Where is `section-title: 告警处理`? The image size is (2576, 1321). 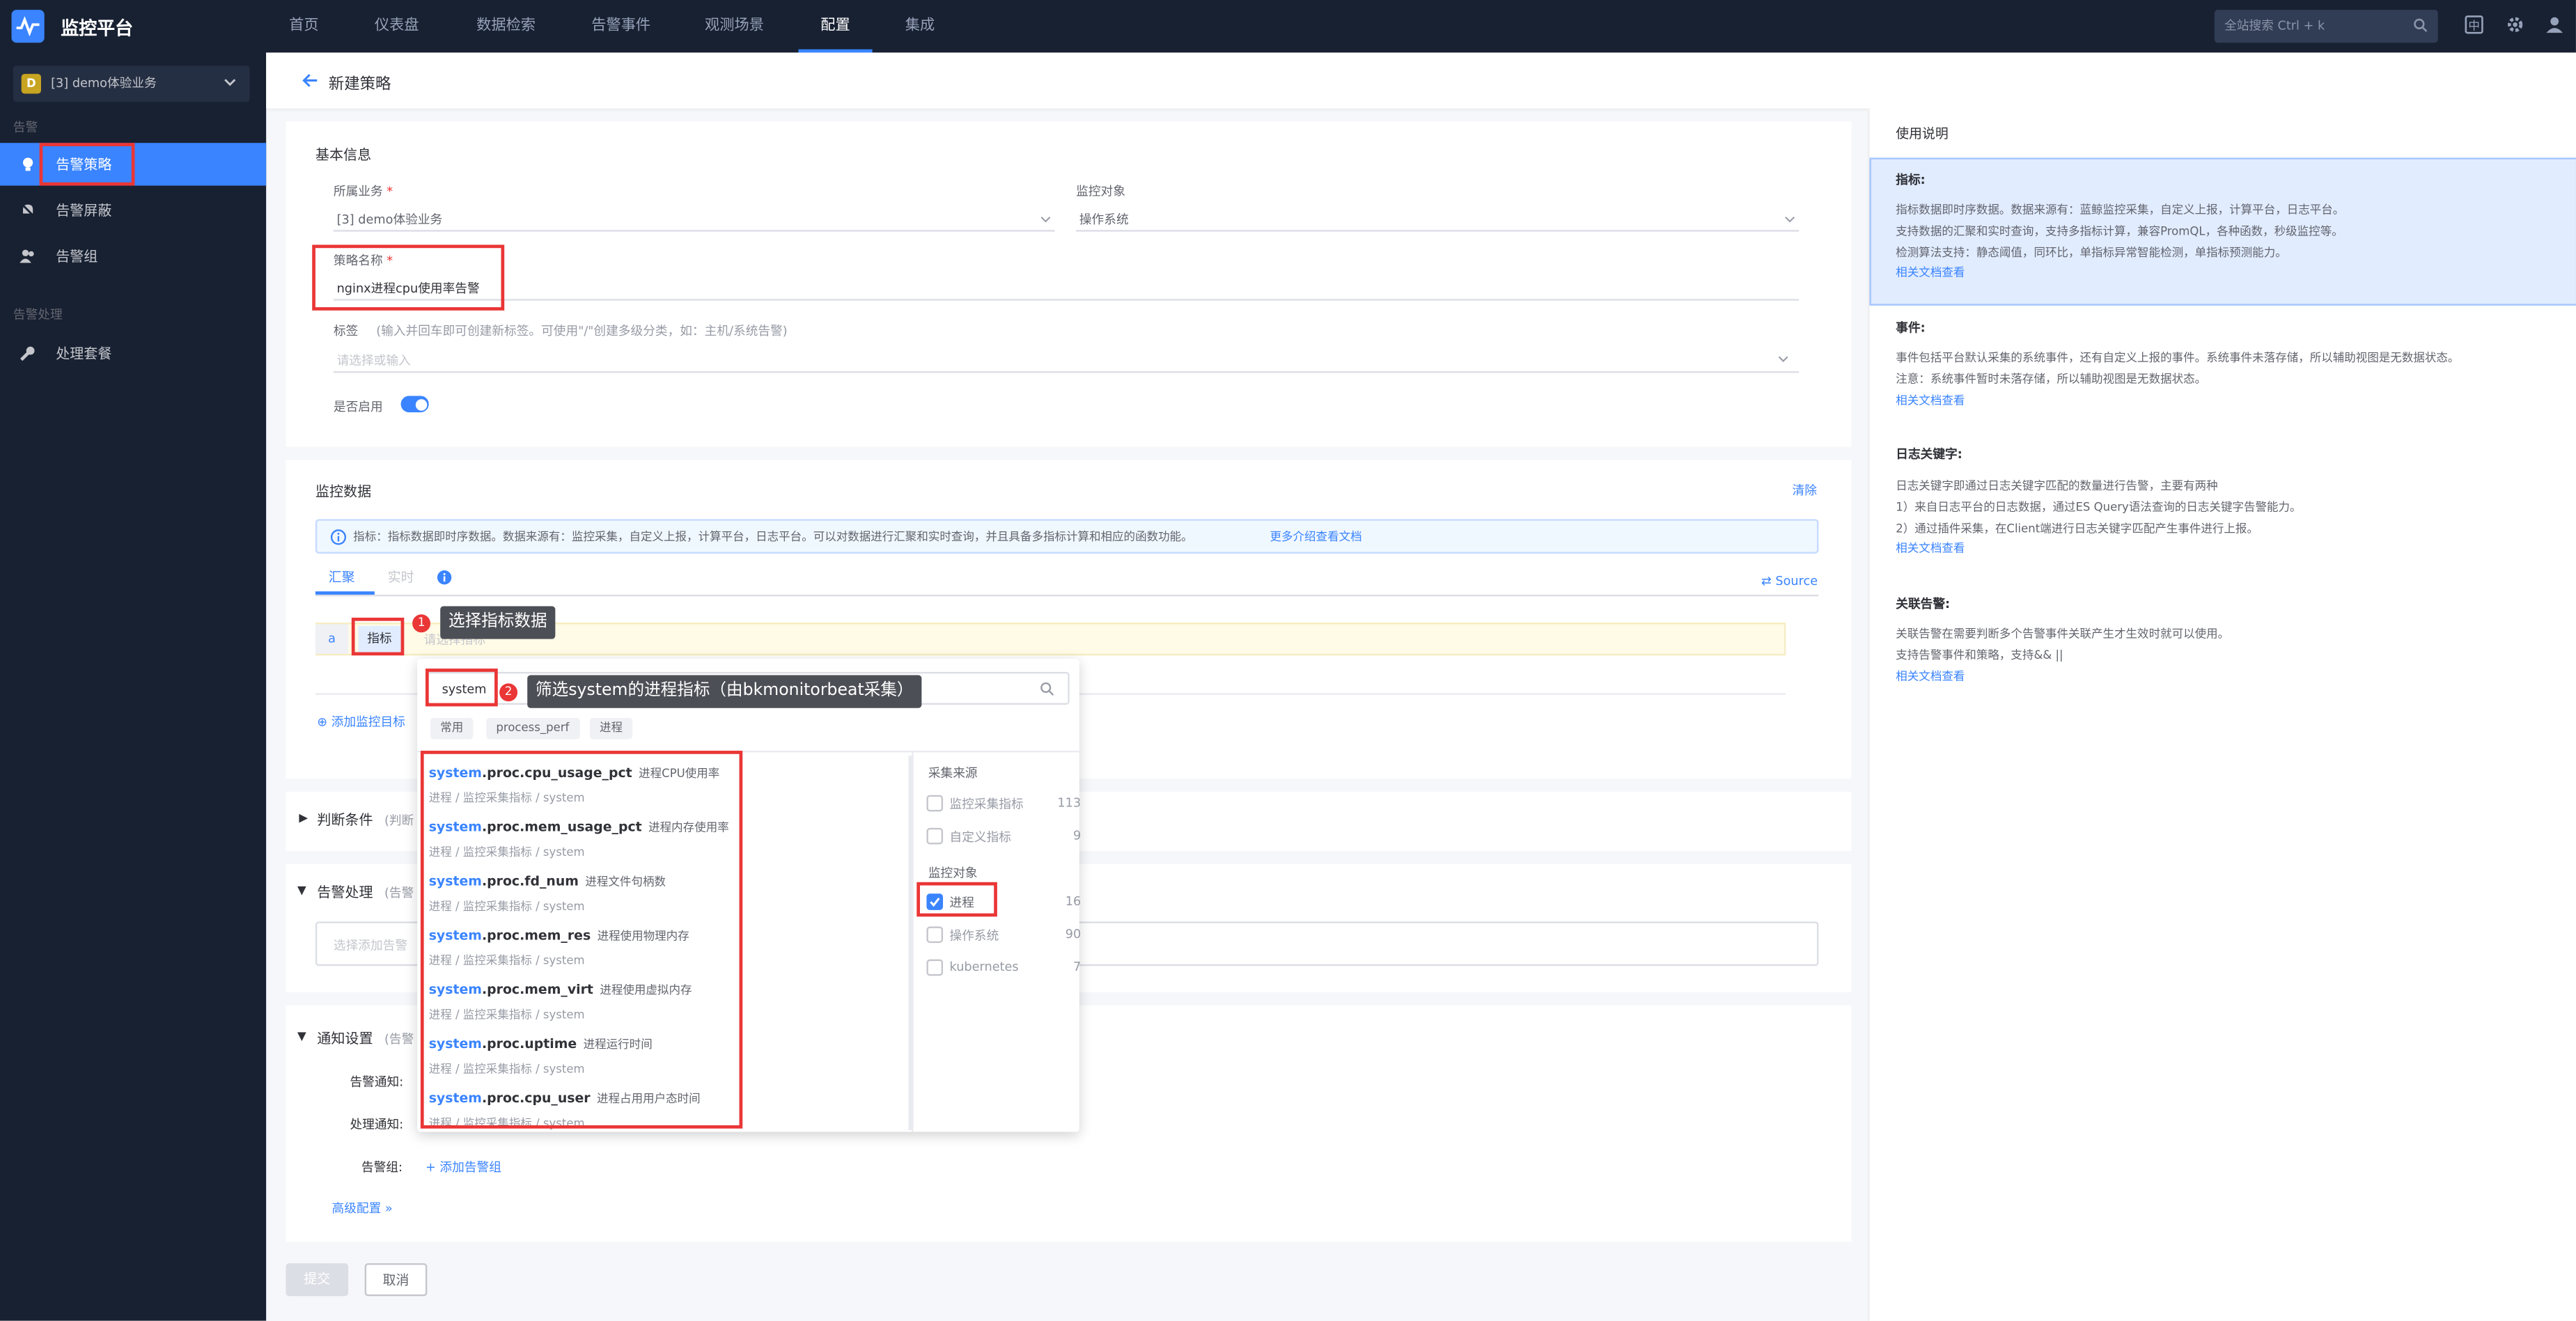 section-title: 告警处理 is located at coordinates (345, 893).